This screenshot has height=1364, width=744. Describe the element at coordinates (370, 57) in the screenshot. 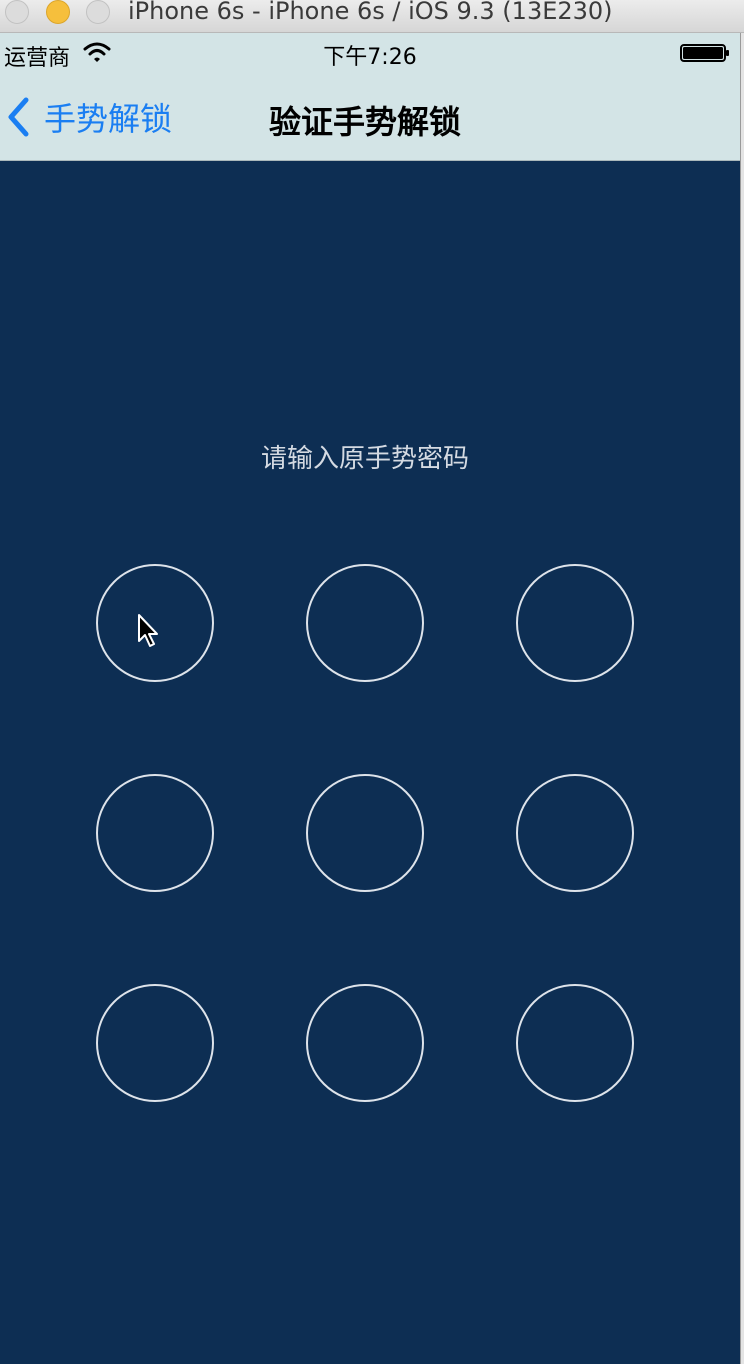

I see `status-time: 下午7:26` at that location.